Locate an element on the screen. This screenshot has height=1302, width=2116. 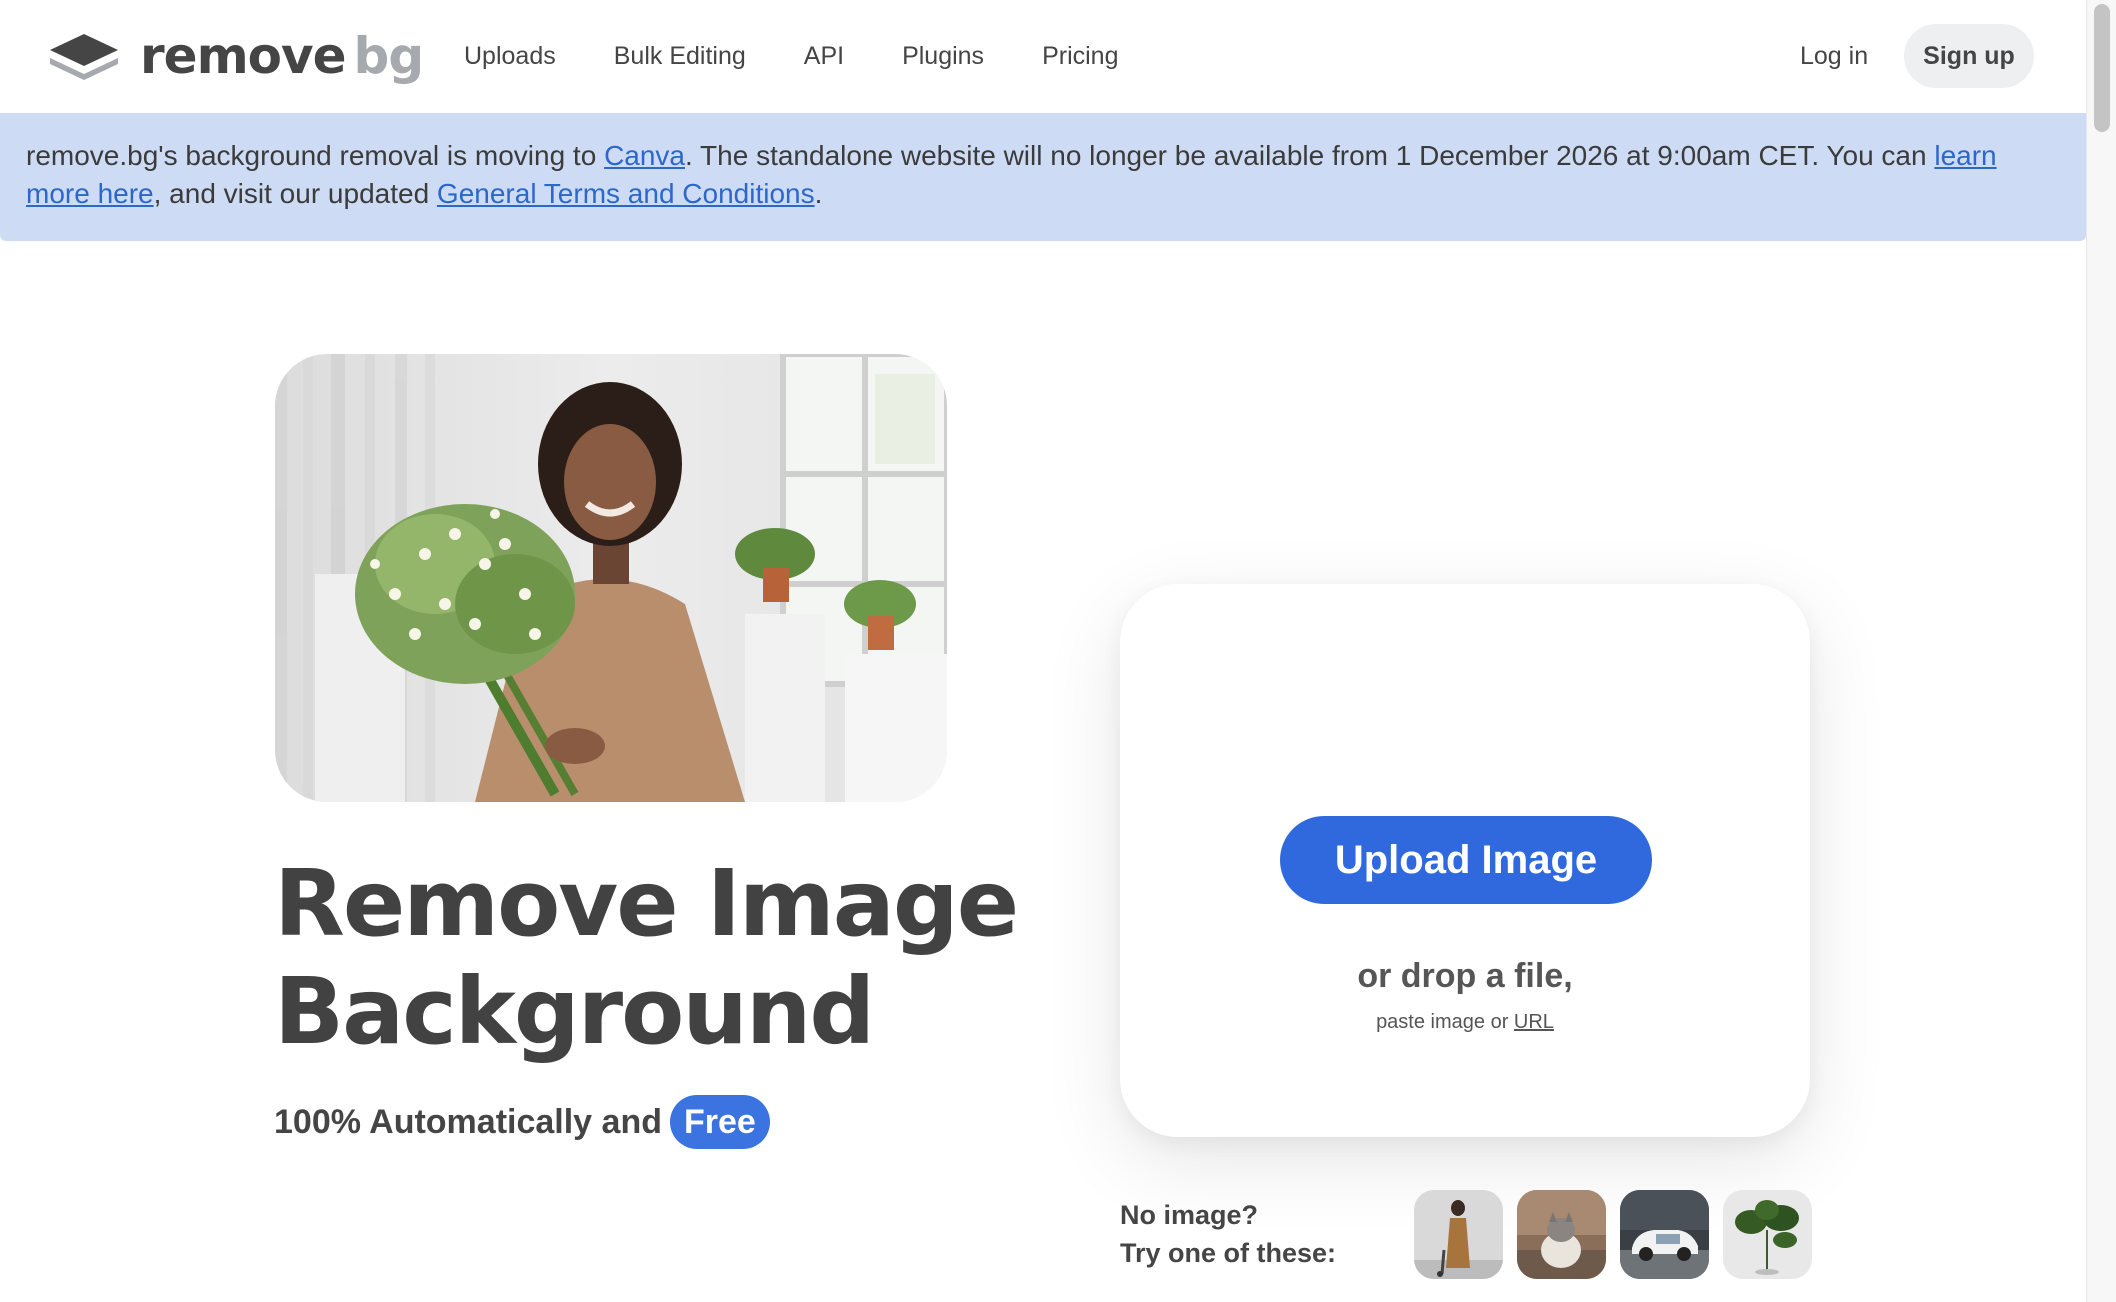
sample-images-label: No image? Try one of these: is located at coordinates (1228, 1234).